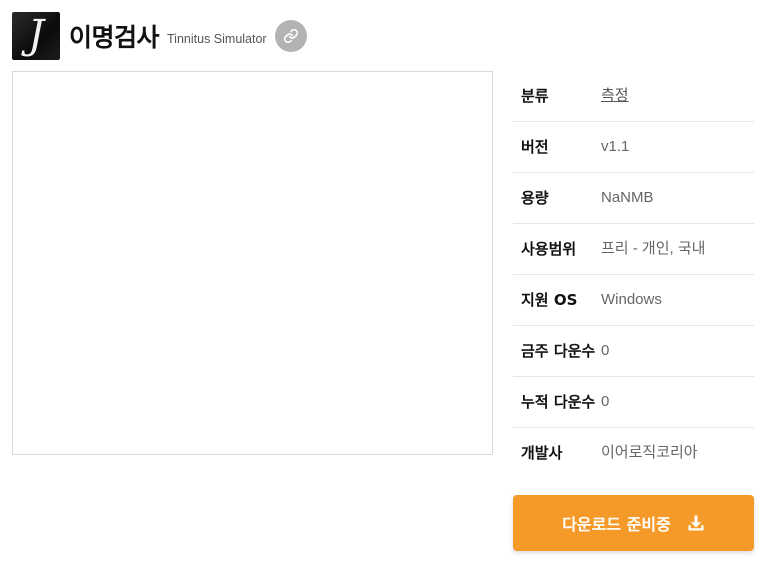 The width and height of the screenshot is (766, 563). Describe the element at coordinates (633, 402) in the screenshot. I see `info-row-total-downloads: 누적 다운수 0` at that location.